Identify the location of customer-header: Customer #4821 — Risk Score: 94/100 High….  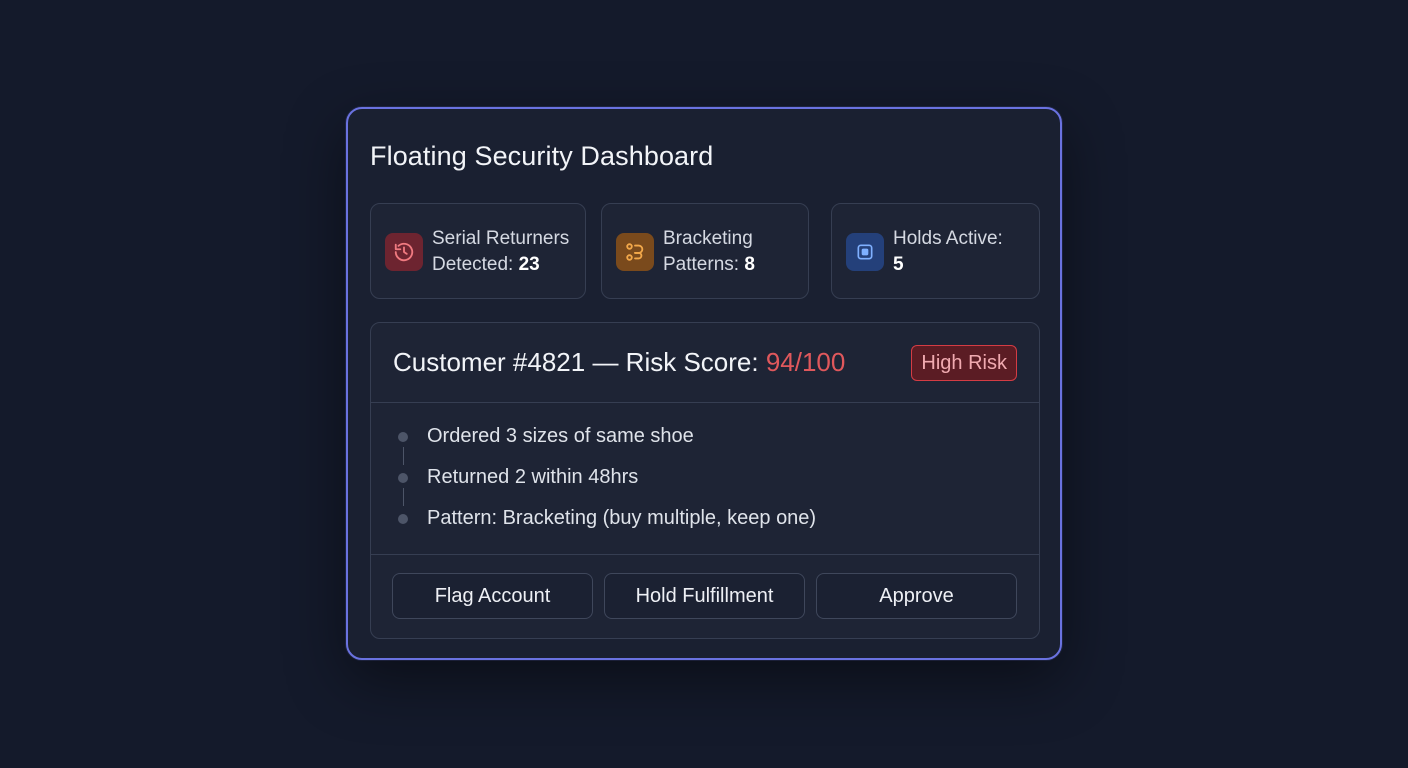
(705, 363).